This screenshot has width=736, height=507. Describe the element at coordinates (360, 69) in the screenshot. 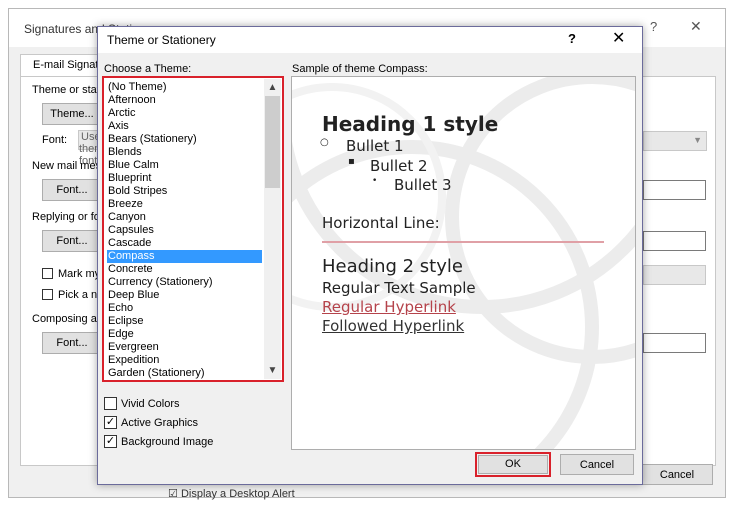

I see `sample-label: Sample of theme Compass:` at that location.